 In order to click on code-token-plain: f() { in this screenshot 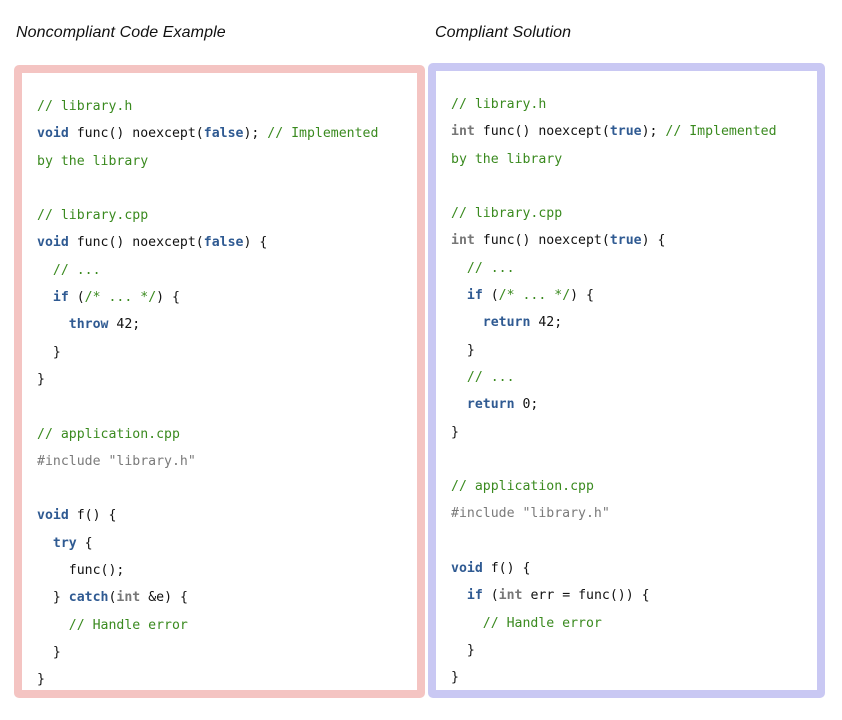, I will do `click(506, 569)`.